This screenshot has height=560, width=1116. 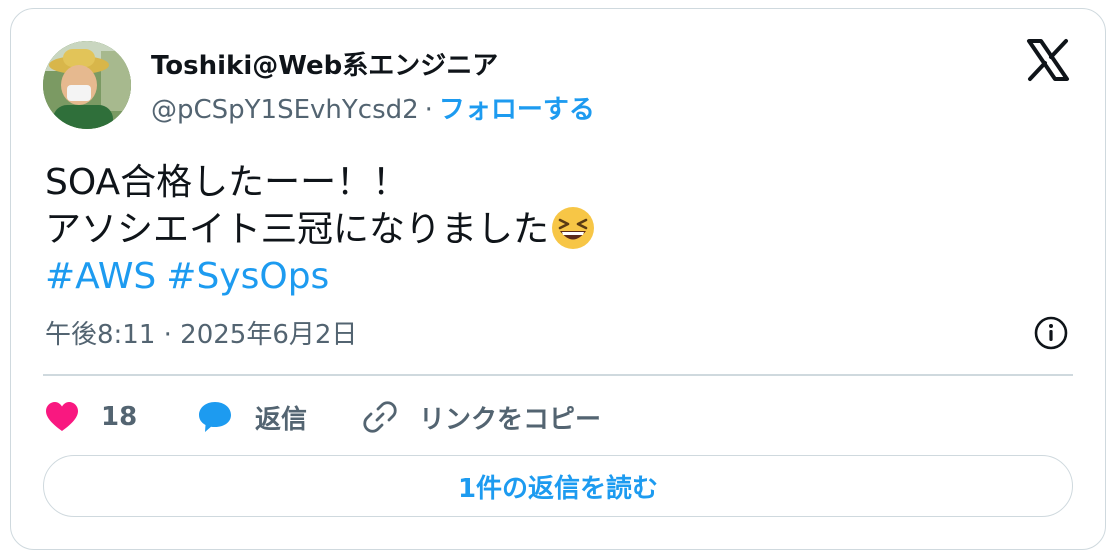 I want to click on link-icon, so click(x=380, y=417).